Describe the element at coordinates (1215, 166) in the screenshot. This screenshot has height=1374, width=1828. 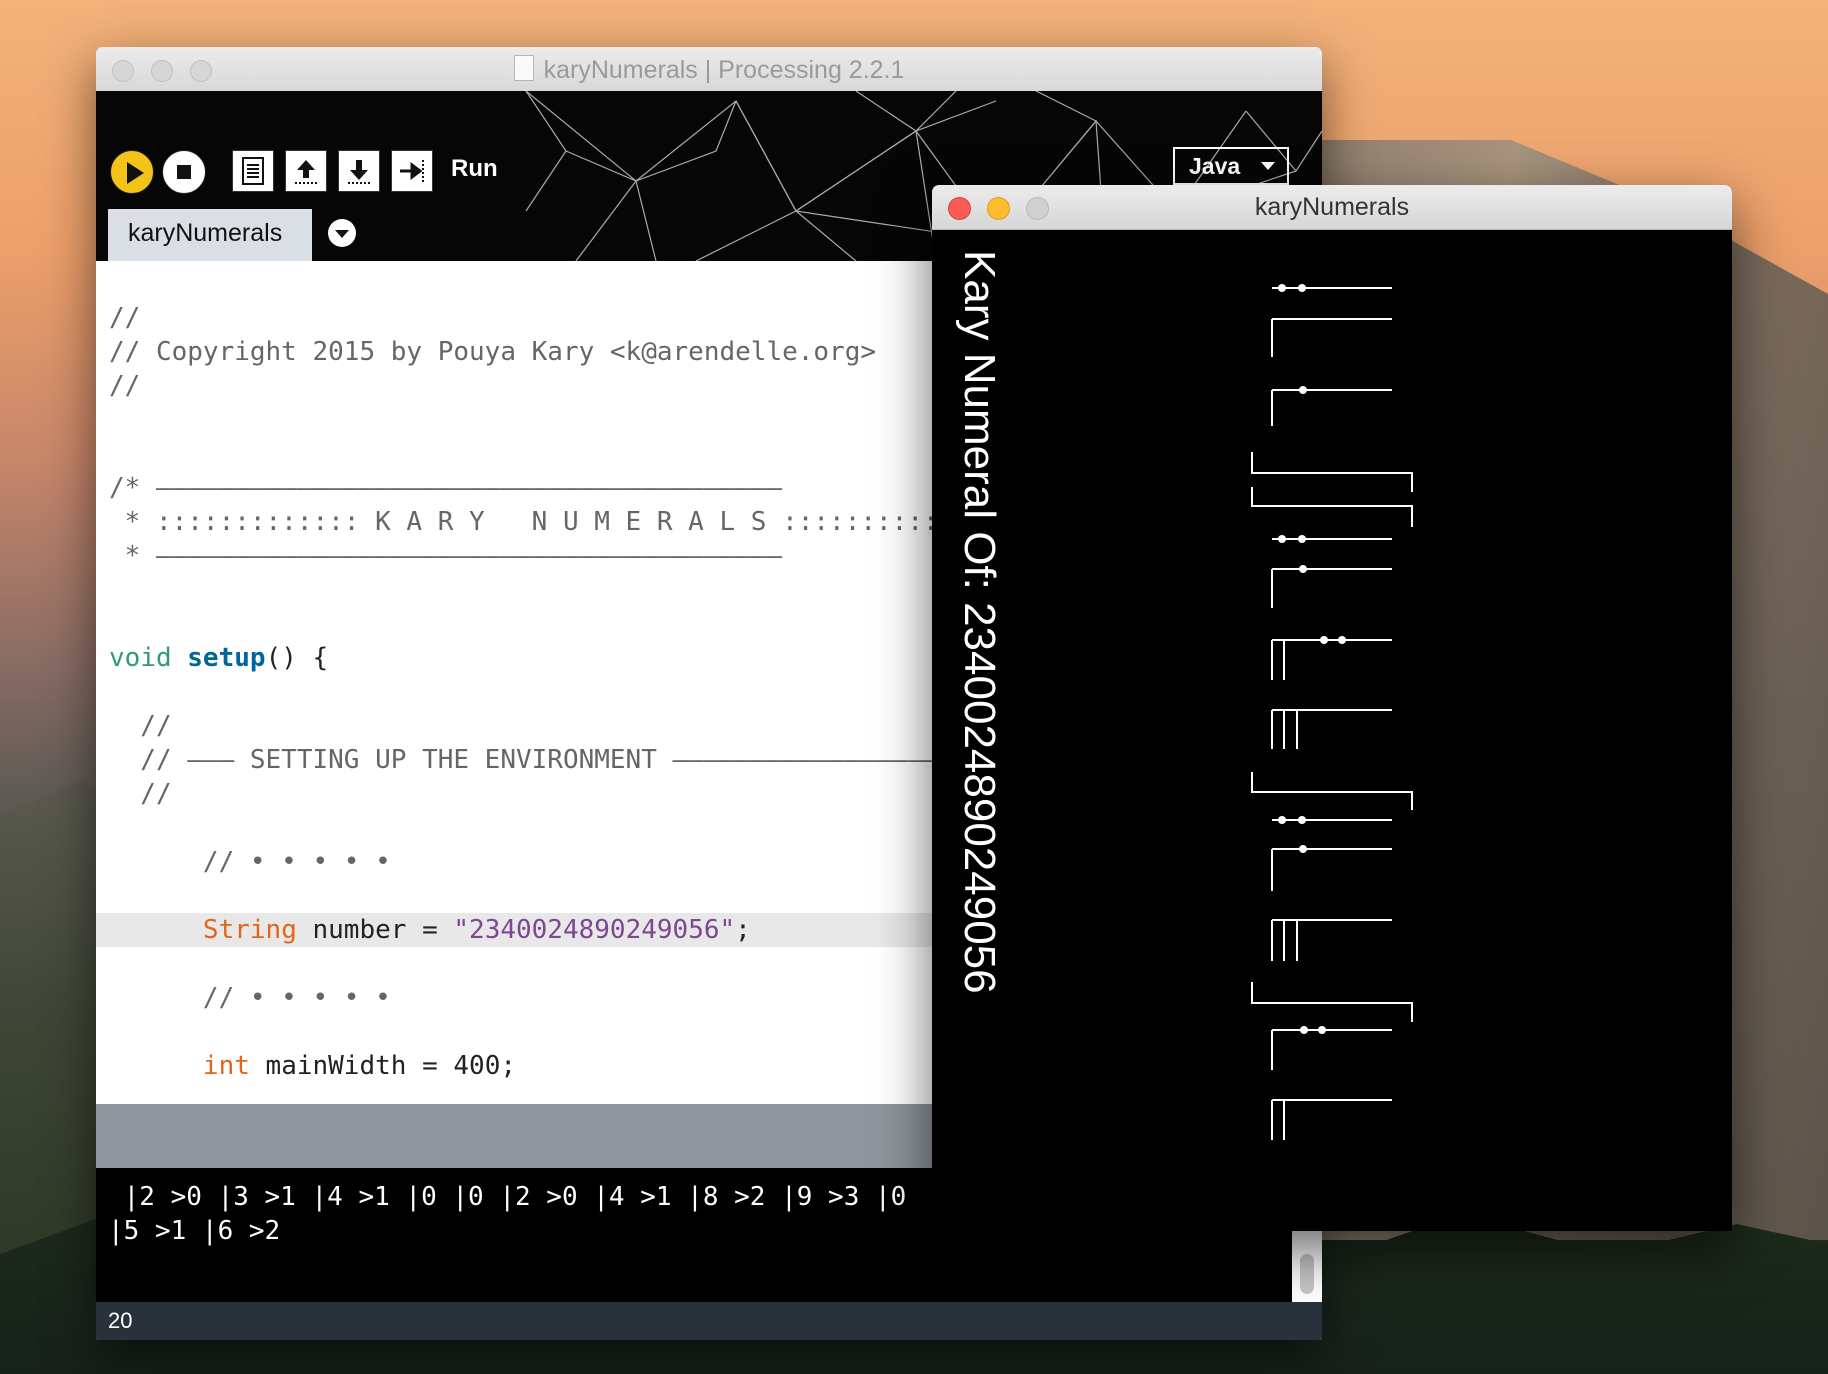
I see `mode-label: Java` at that location.